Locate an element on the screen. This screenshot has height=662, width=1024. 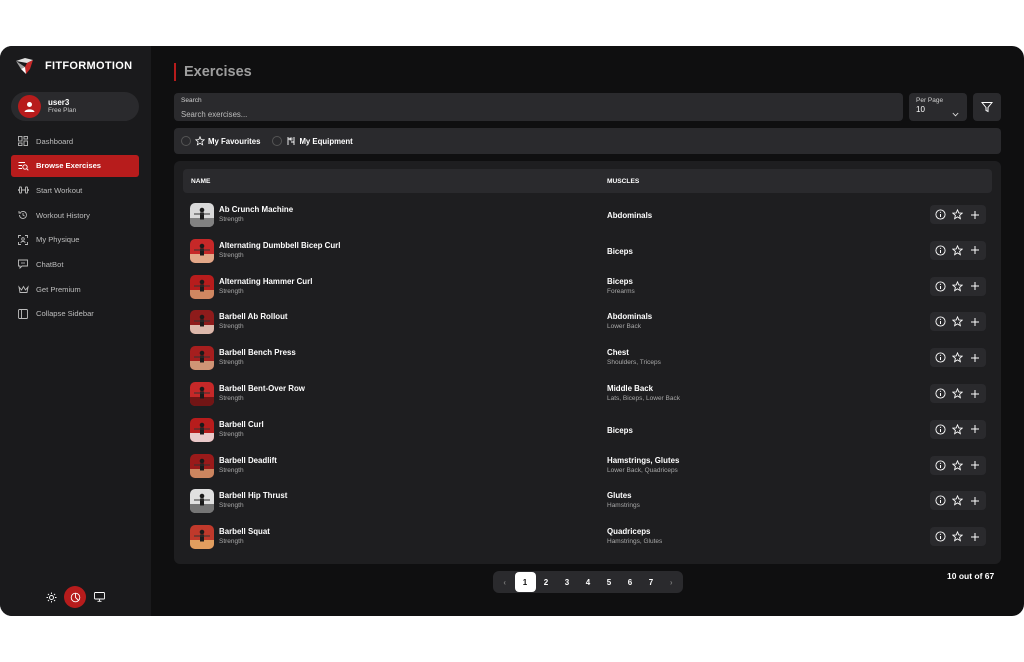
page-button-1: 1 is located at coordinates (525, 582).